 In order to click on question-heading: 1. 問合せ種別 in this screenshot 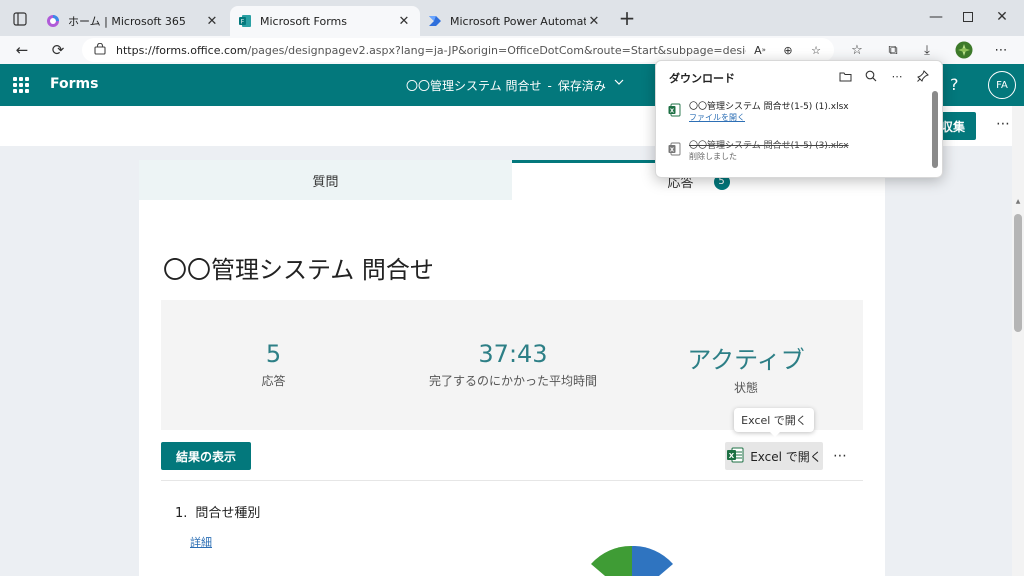, I will do `click(217, 511)`.